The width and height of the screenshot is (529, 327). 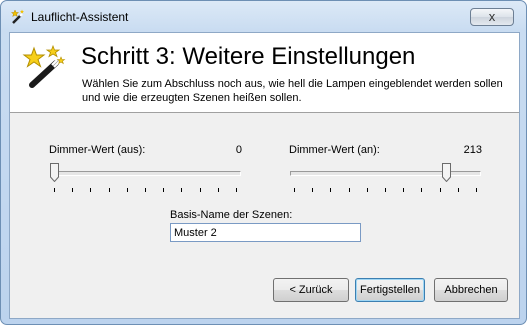 What do you see at coordinates (311, 290) in the screenshot?
I see `back-button: < Zurück` at bounding box center [311, 290].